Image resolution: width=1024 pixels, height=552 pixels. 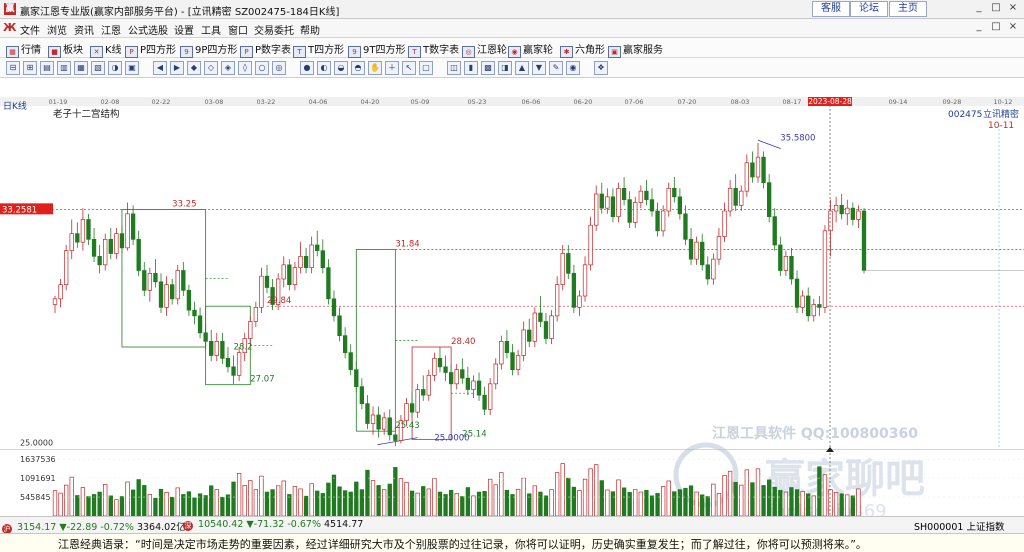 I want to click on maximize-button: □, so click(x=996, y=8).